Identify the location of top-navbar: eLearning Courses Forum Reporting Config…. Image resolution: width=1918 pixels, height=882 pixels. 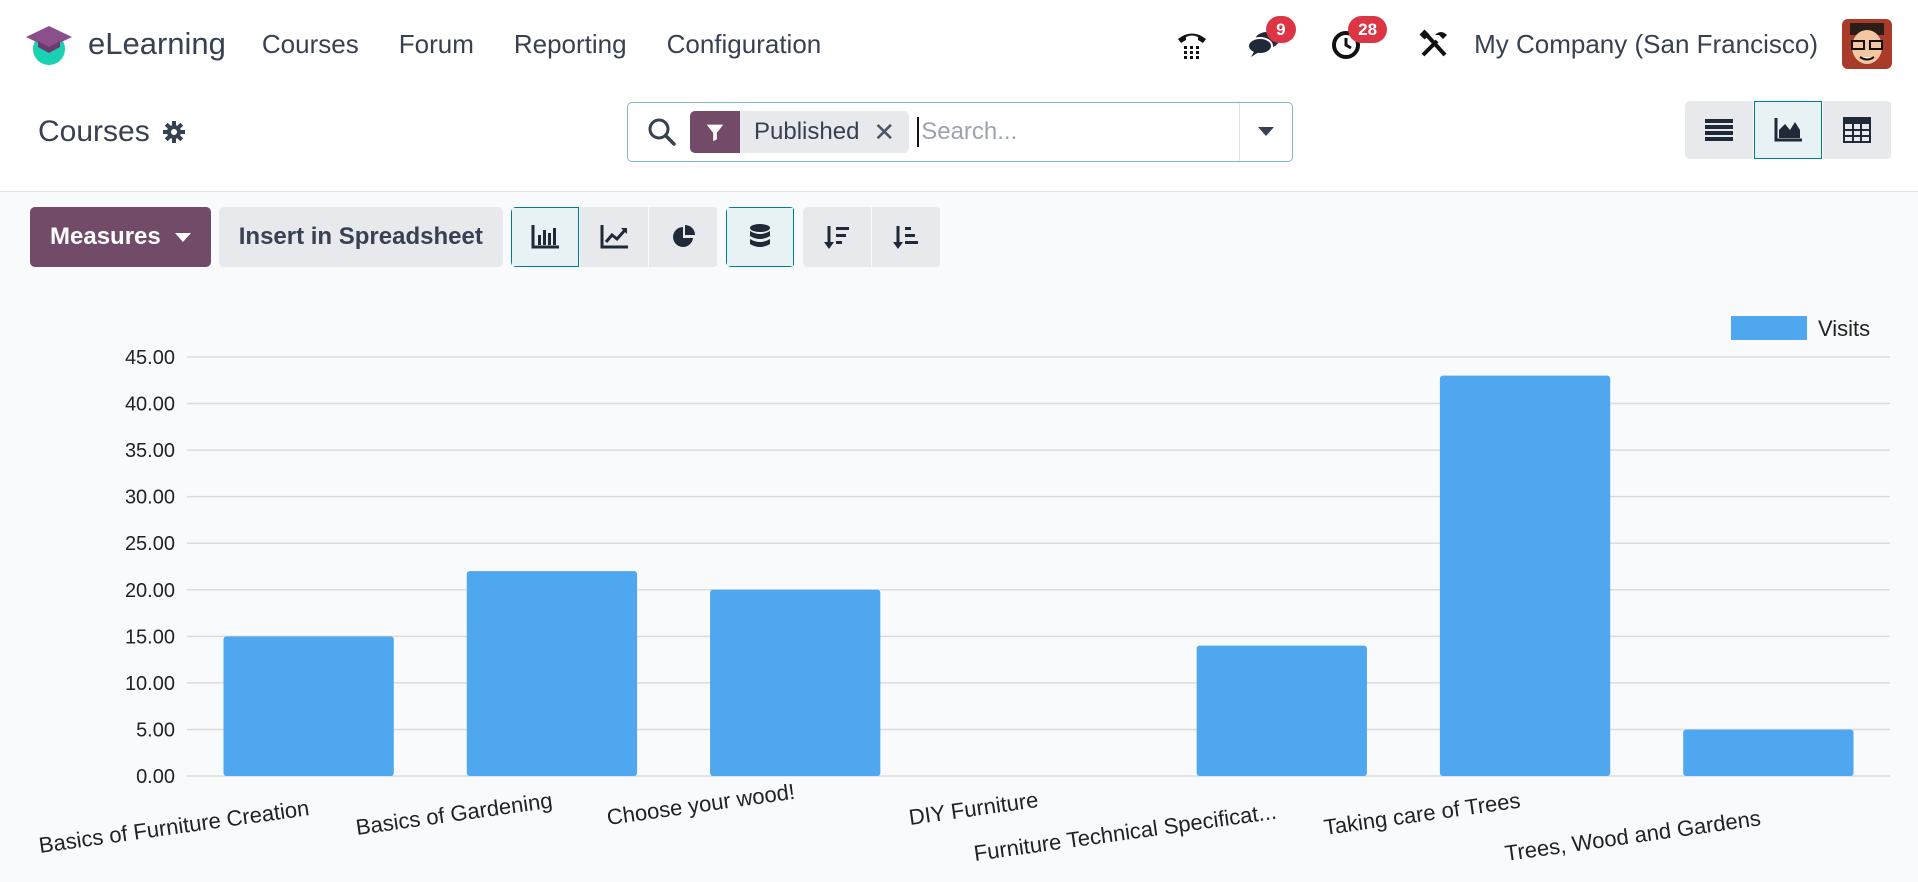
(959, 44).